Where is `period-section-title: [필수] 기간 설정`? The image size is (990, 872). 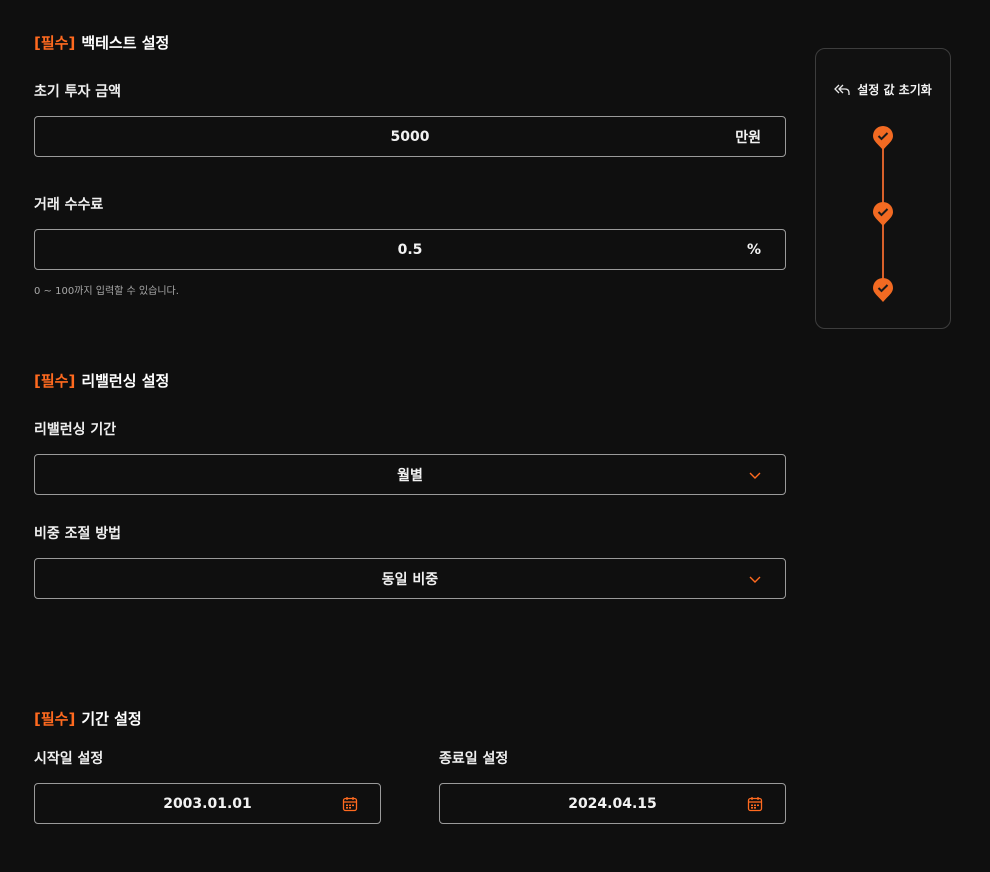 period-section-title: [필수] 기간 설정 is located at coordinates (88, 718).